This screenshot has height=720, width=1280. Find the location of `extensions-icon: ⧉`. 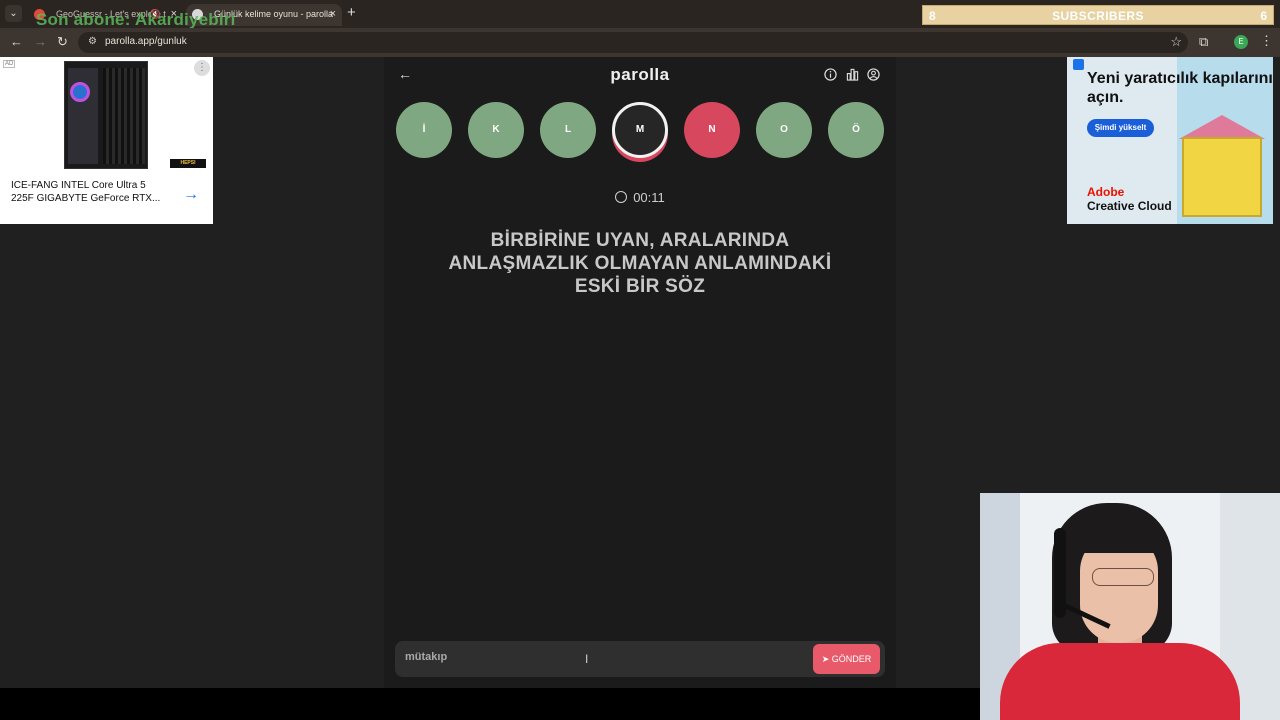

extensions-icon: ⧉ is located at coordinates (1203, 42).